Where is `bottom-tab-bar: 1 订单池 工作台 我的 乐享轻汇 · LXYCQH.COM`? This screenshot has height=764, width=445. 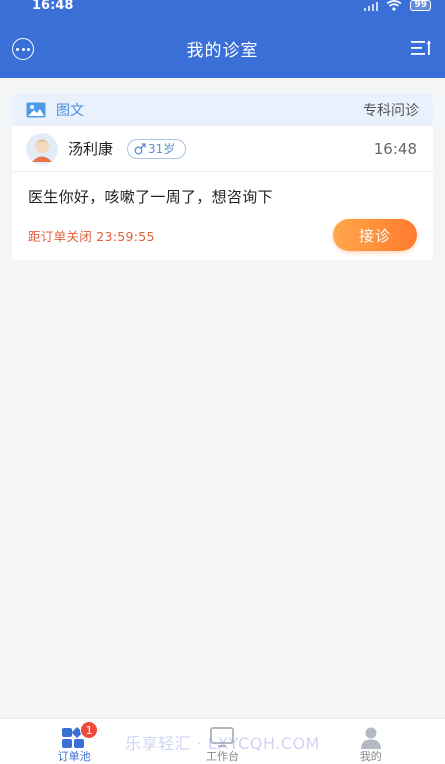
bottom-tab-bar: 1 订单池 工作台 我的 乐享轻汇 · LXYCQH.COM is located at coordinates (222, 741).